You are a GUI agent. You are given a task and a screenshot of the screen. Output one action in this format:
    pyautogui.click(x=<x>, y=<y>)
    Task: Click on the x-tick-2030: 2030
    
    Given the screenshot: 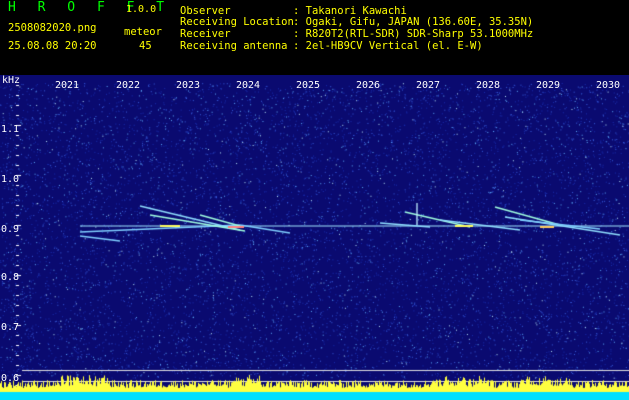 What is the action you would take?
    pyautogui.click(x=608, y=85)
    